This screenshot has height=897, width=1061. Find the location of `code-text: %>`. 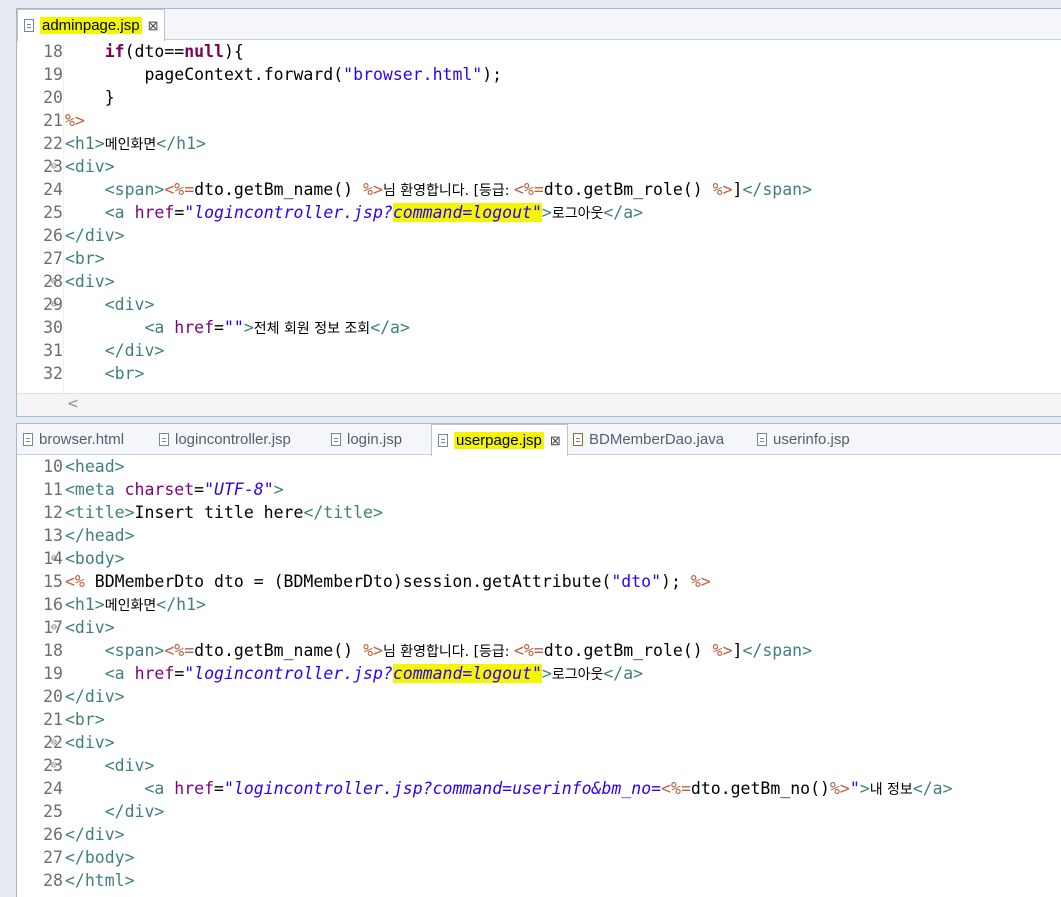

code-text: %> is located at coordinates (75, 120).